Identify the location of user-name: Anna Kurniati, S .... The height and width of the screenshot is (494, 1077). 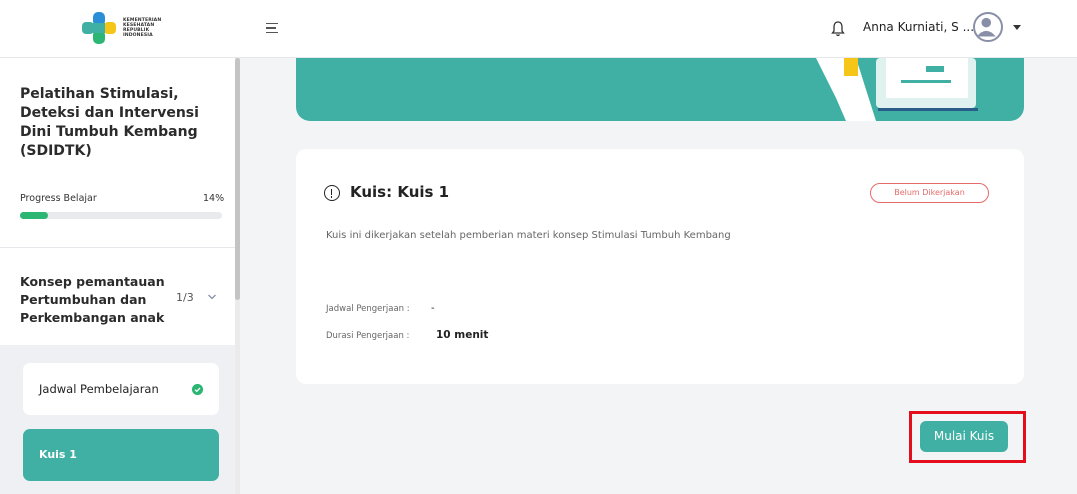
(918, 27).